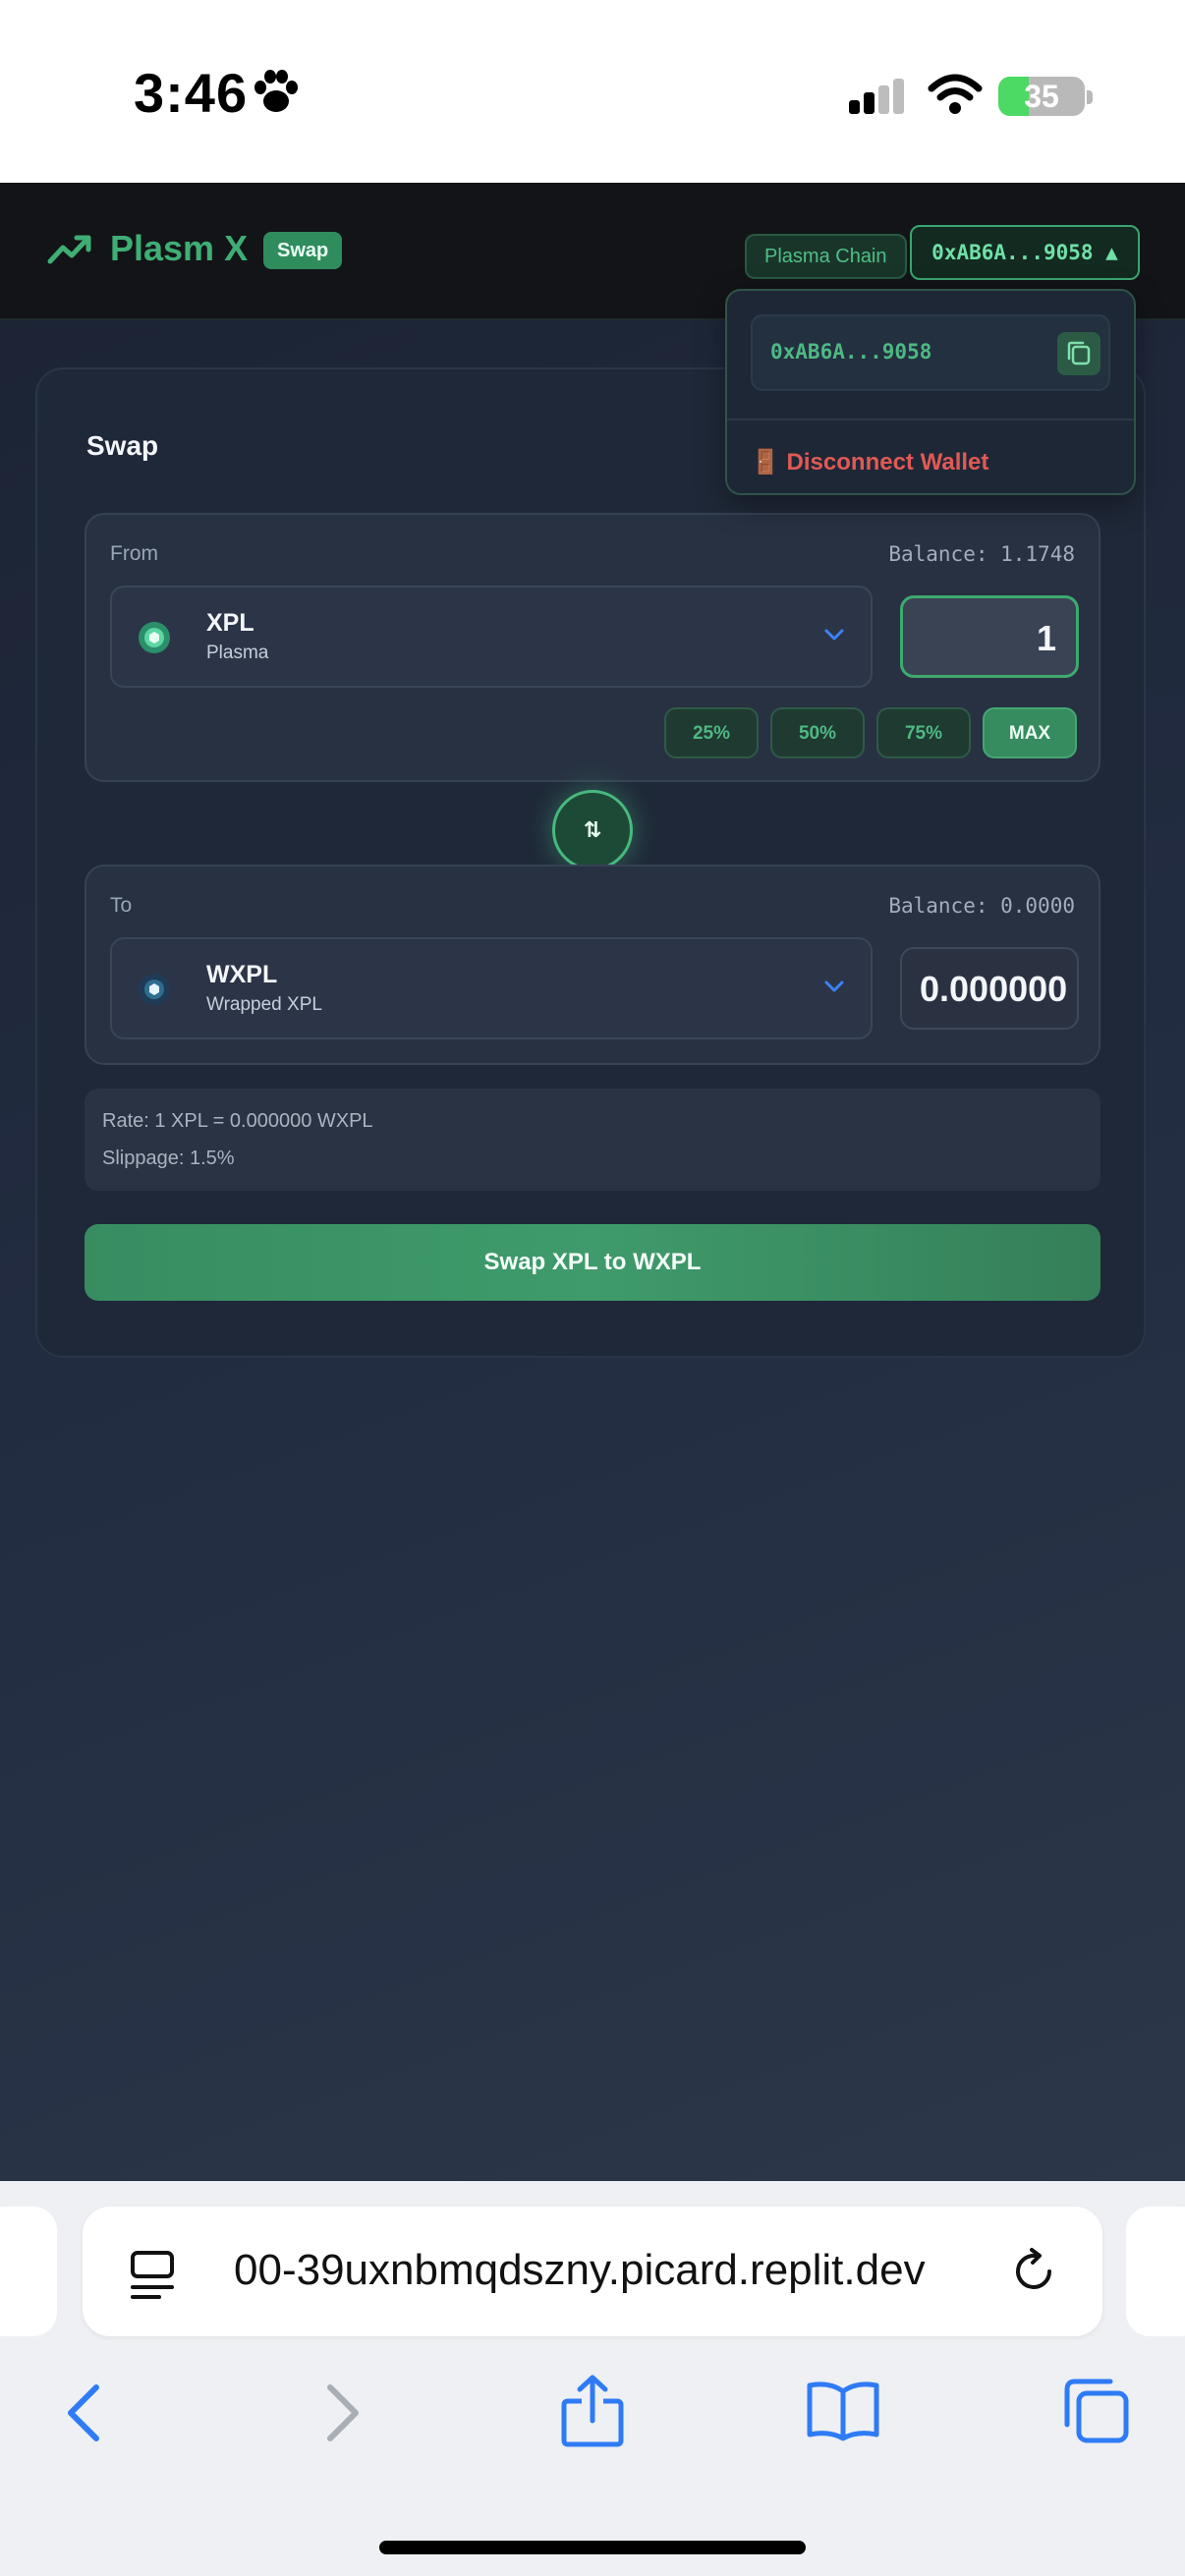 The image size is (1185, 2576). I want to click on to-token-select: WXPL Wrapped XPL, so click(492, 988).